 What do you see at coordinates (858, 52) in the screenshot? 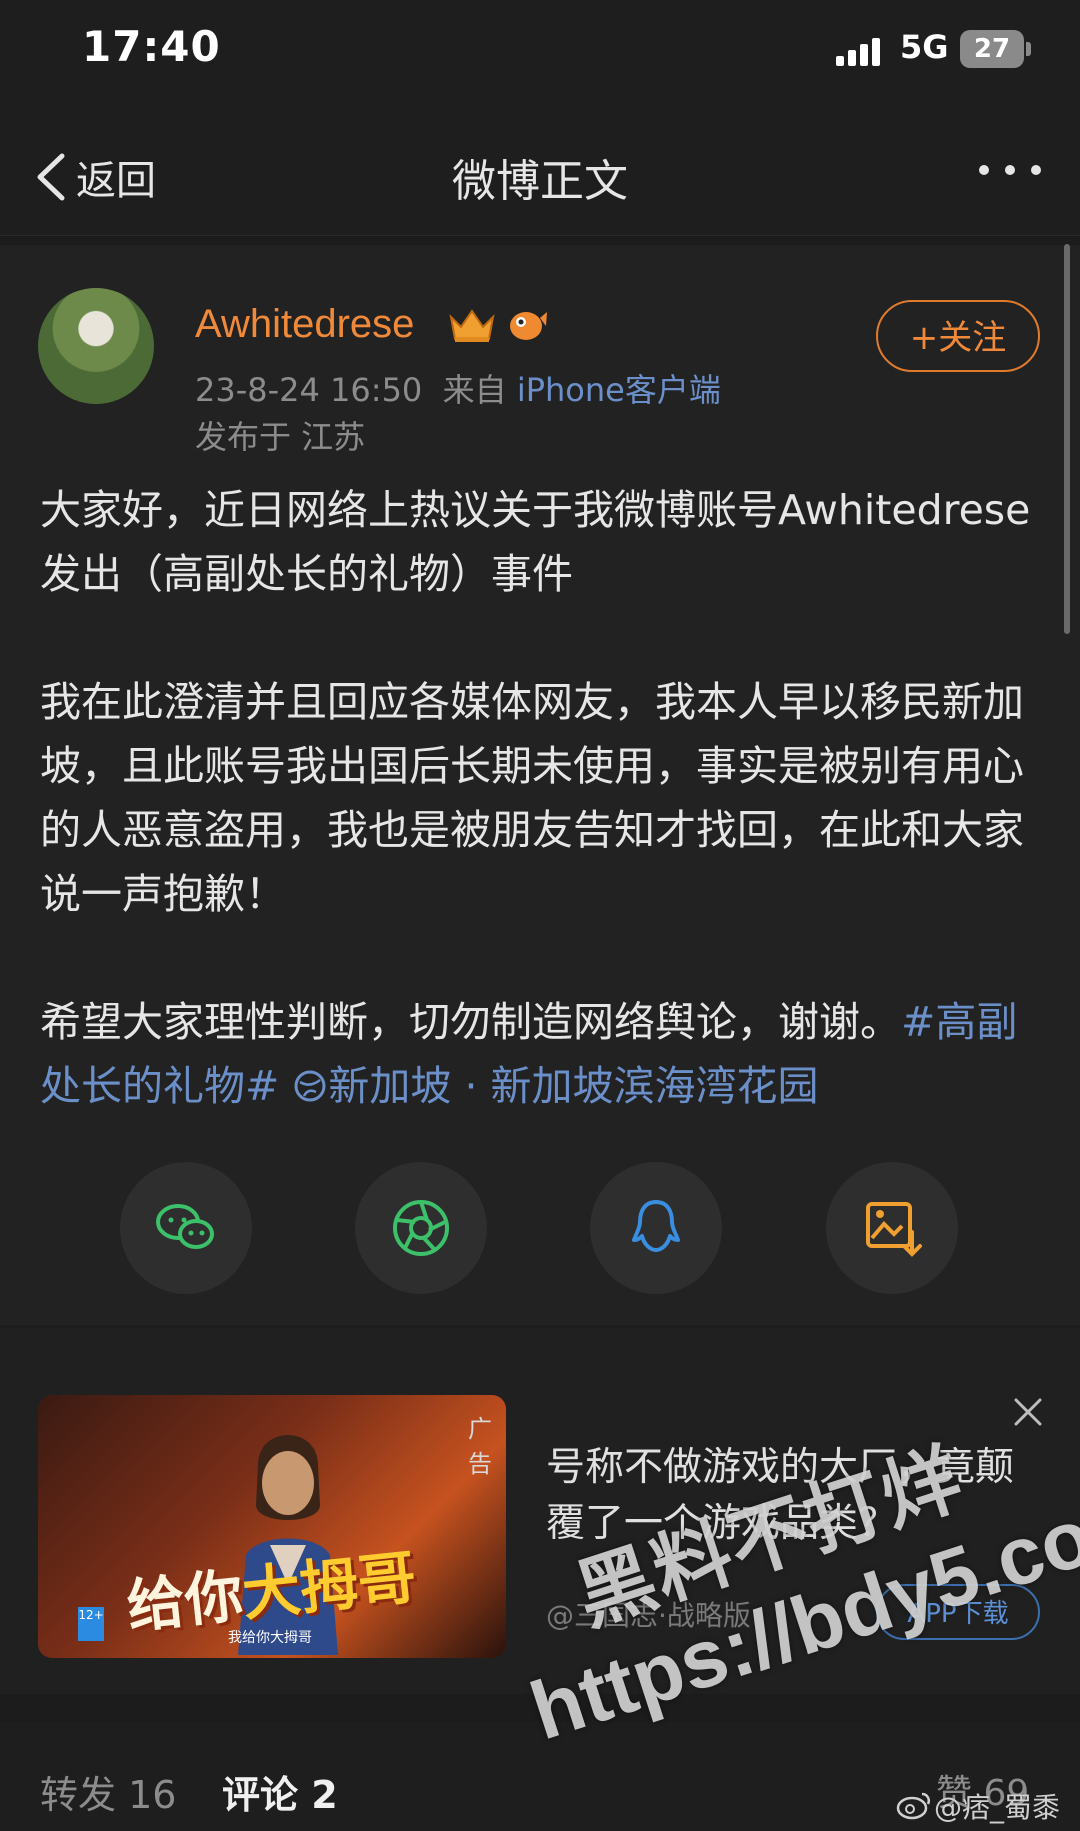
I see `signal-icon` at bounding box center [858, 52].